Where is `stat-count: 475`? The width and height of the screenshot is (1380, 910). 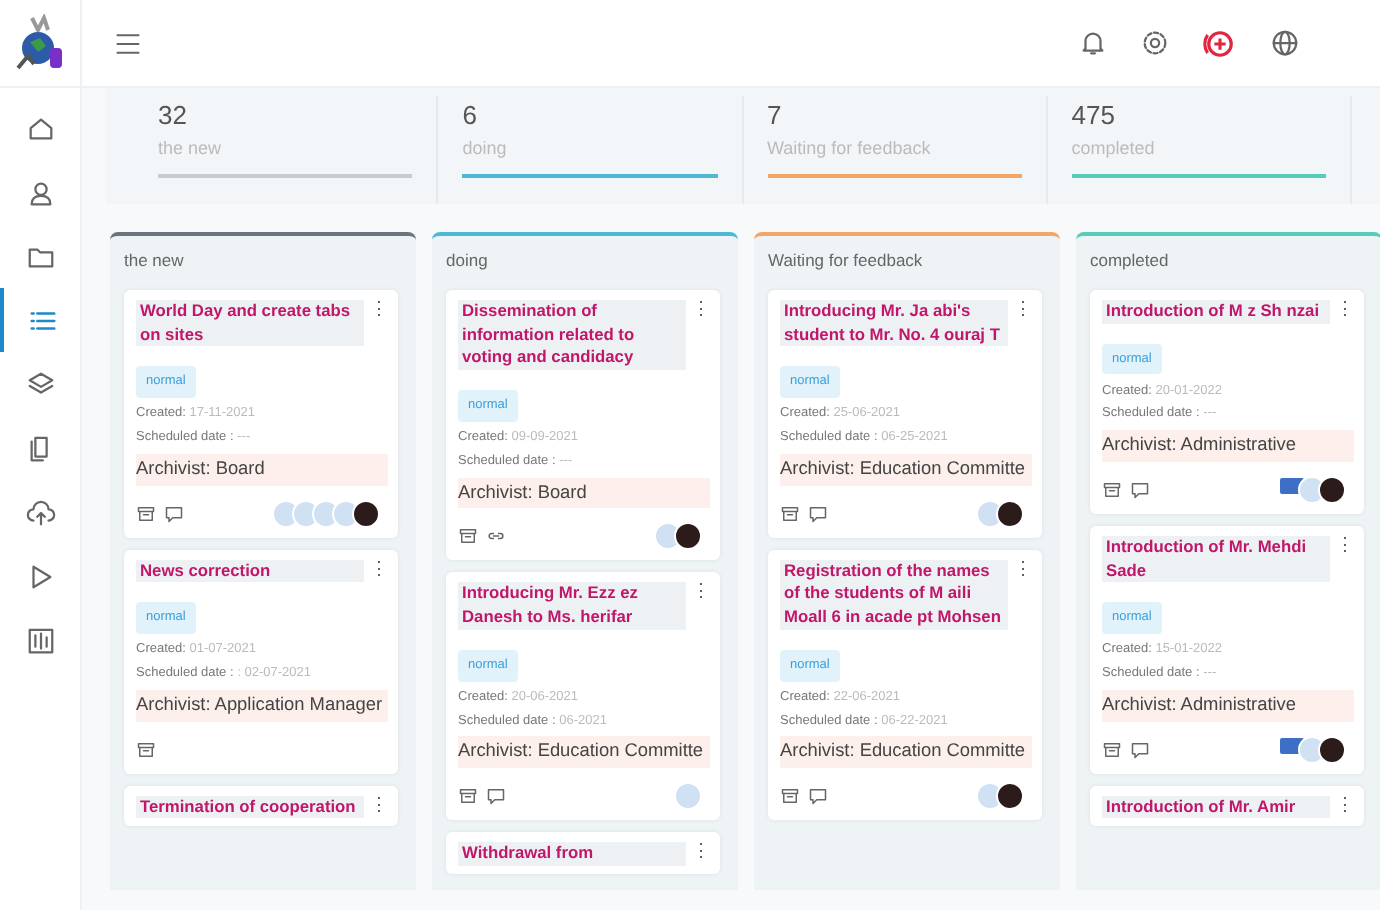
stat-count: 475 is located at coordinates (1094, 116).